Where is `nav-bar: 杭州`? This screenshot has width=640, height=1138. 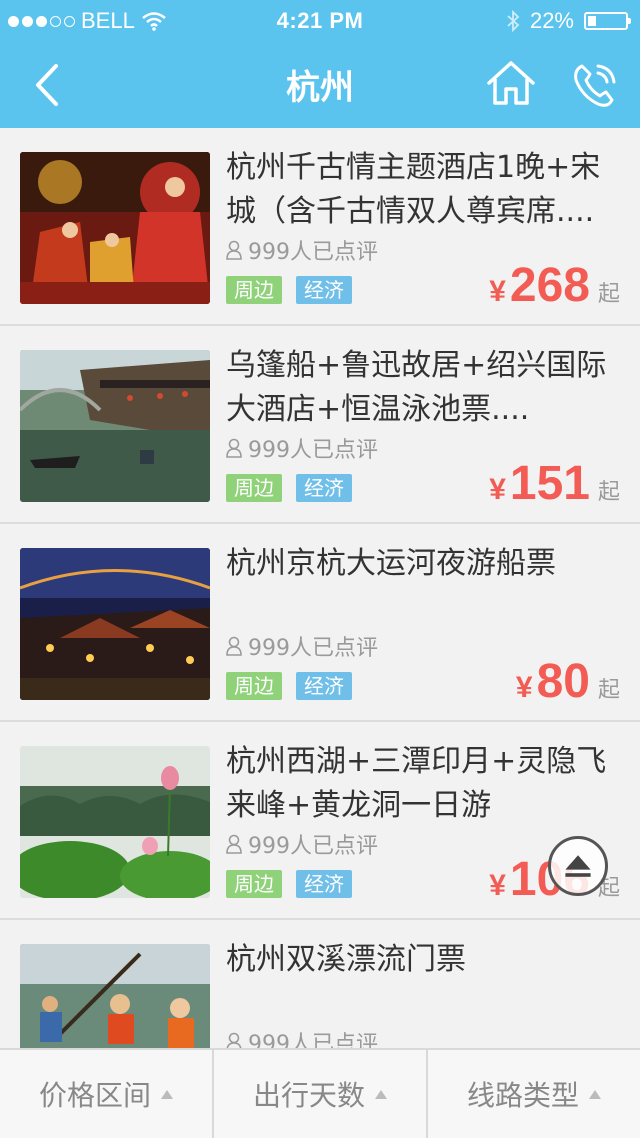 nav-bar: 杭州 is located at coordinates (320, 84).